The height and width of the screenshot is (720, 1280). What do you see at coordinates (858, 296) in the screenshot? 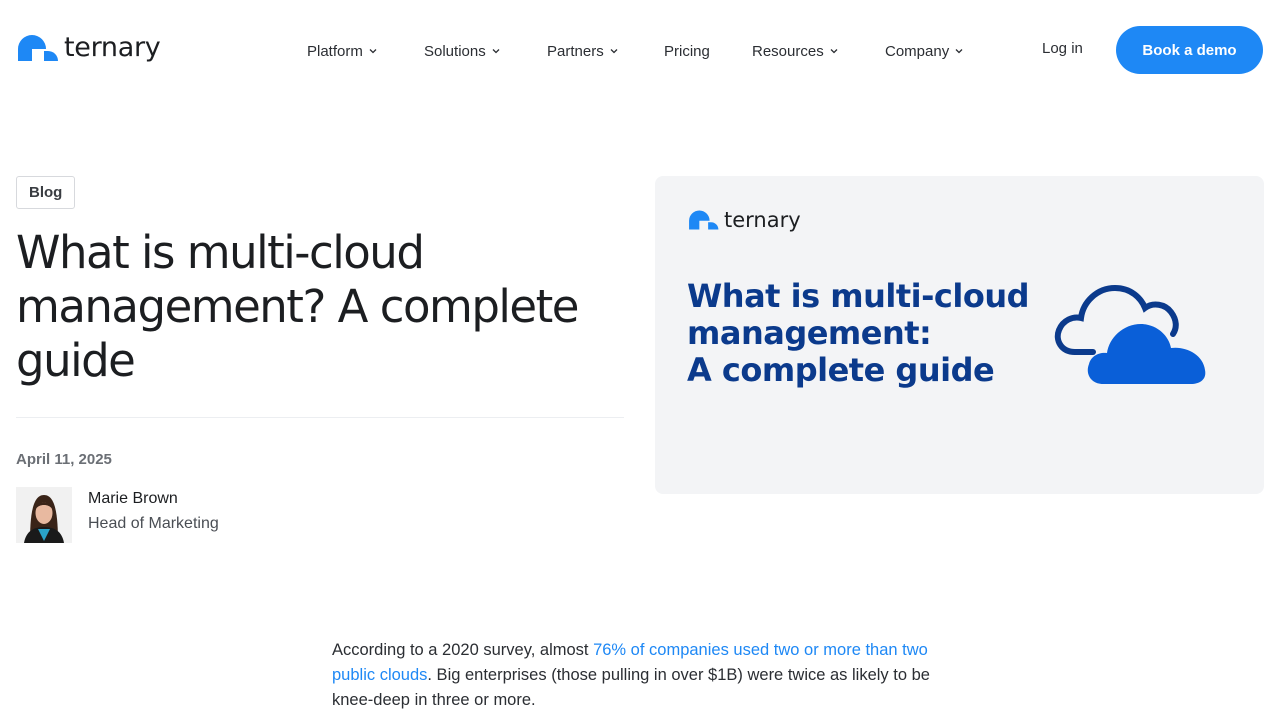
I see `card-title-line: What is multi-cloud` at bounding box center [858, 296].